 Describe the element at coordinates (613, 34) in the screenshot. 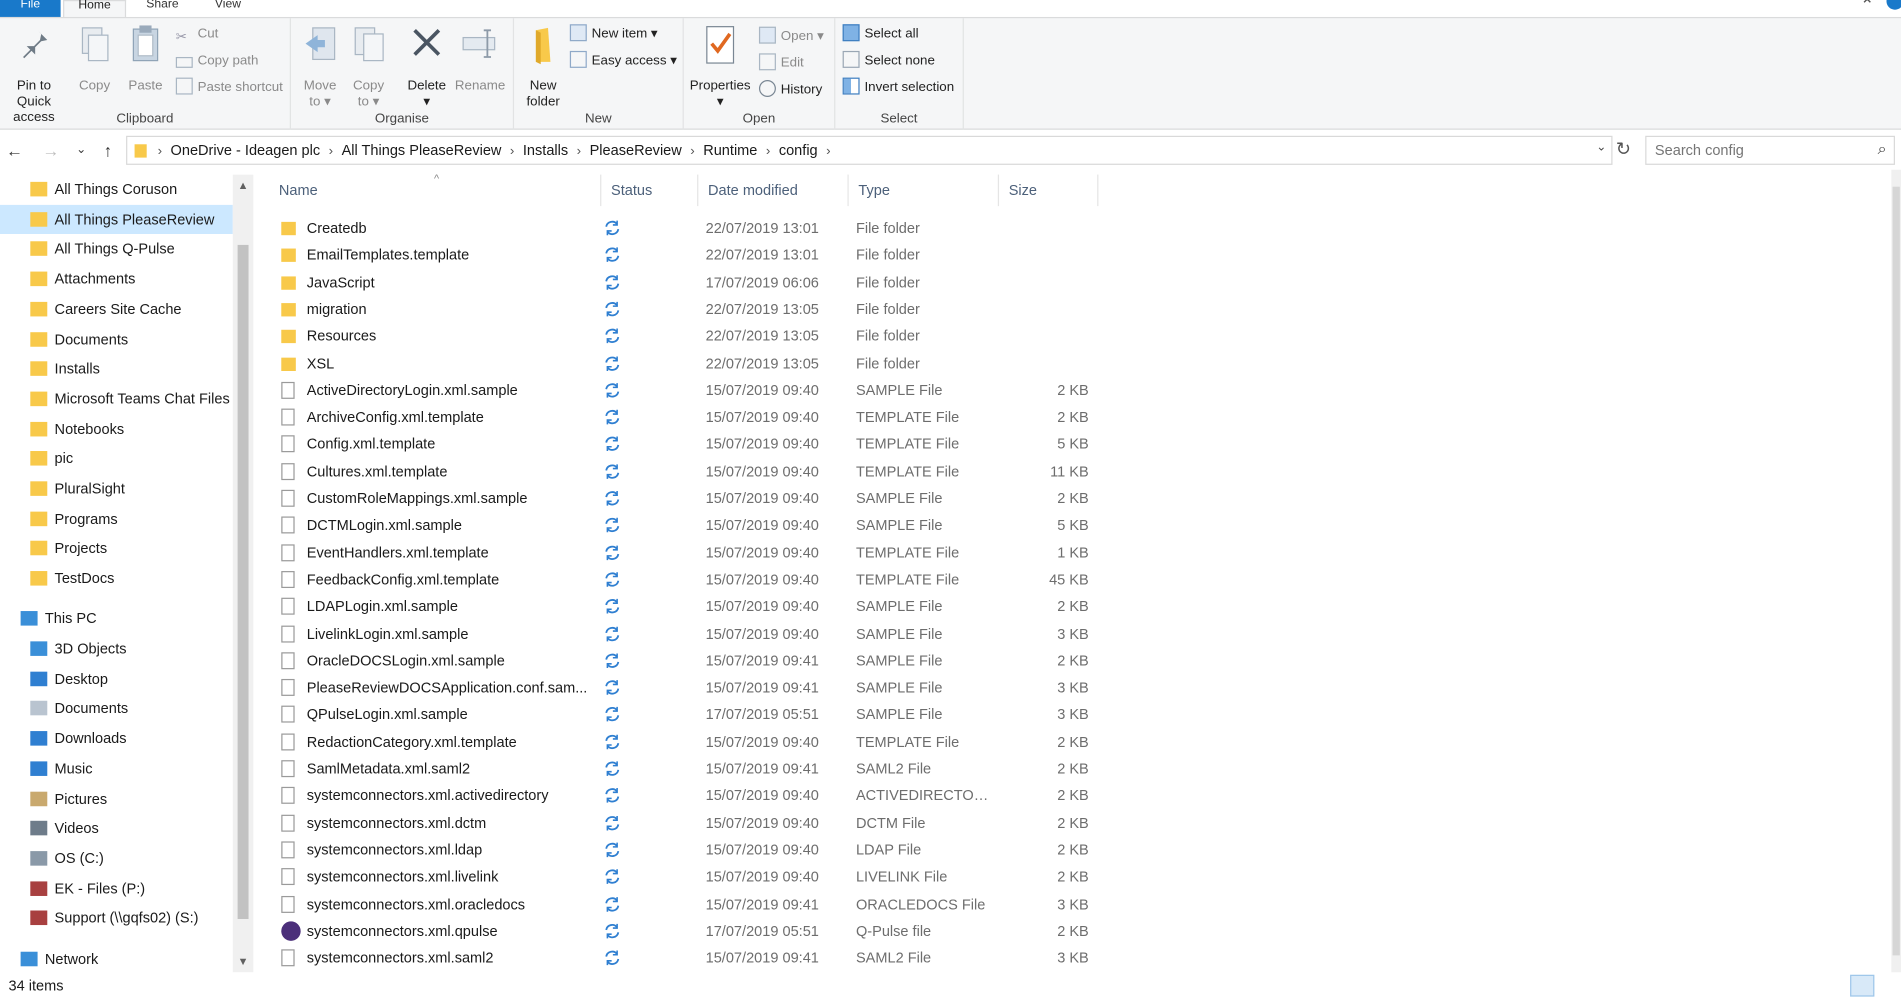

I see `new-item-button: New item ▾` at that location.